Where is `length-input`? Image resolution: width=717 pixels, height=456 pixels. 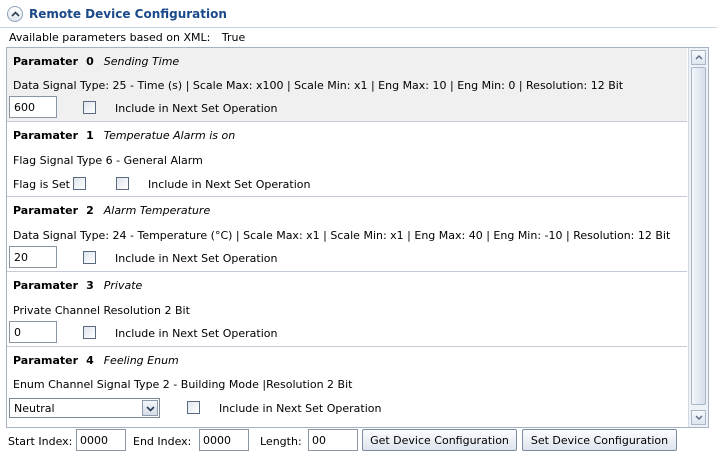 length-input is located at coordinates (333, 440).